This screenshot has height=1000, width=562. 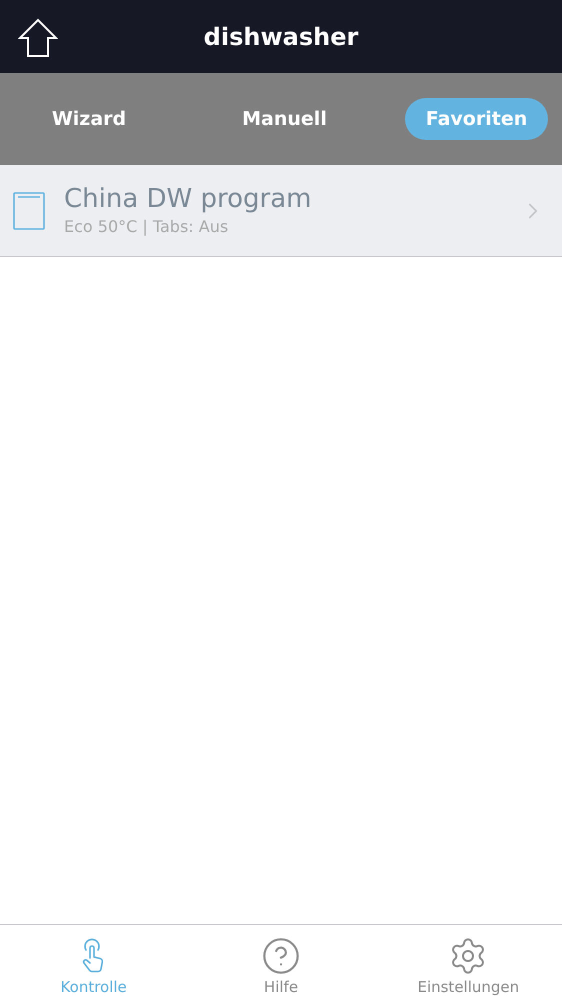 I want to click on home-icon, so click(x=38, y=38).